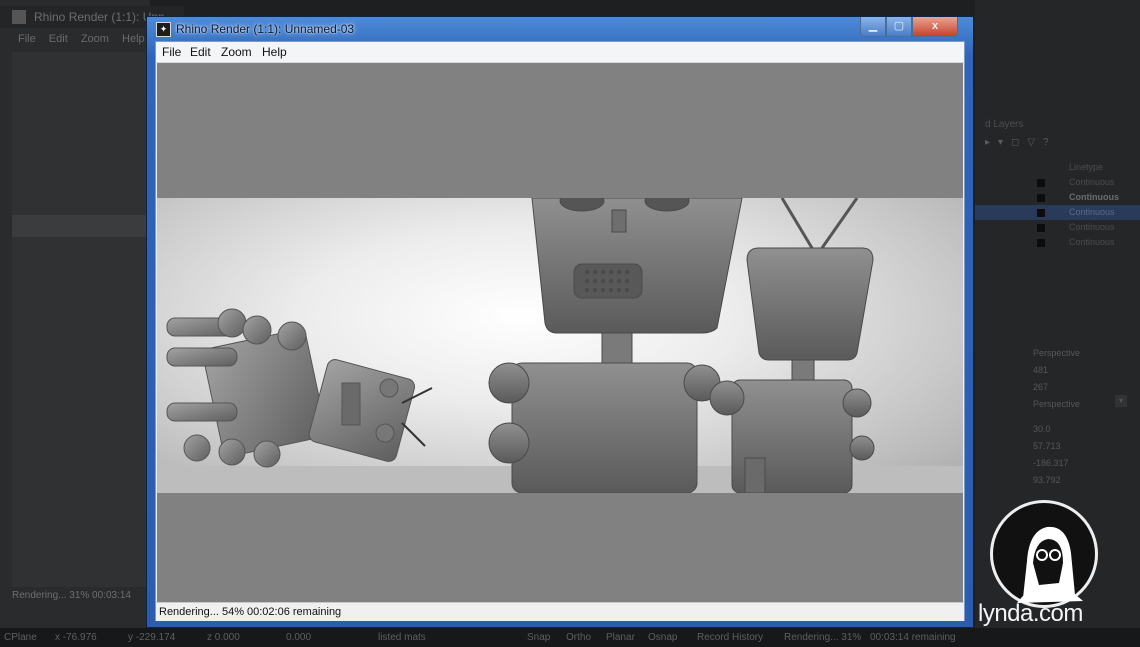  What do you see at coordinates (560, 611) in the screenshot?
I see `status-bar: Rendering... 54% 00:02:06 remaining` at bounding box center [560, 611].